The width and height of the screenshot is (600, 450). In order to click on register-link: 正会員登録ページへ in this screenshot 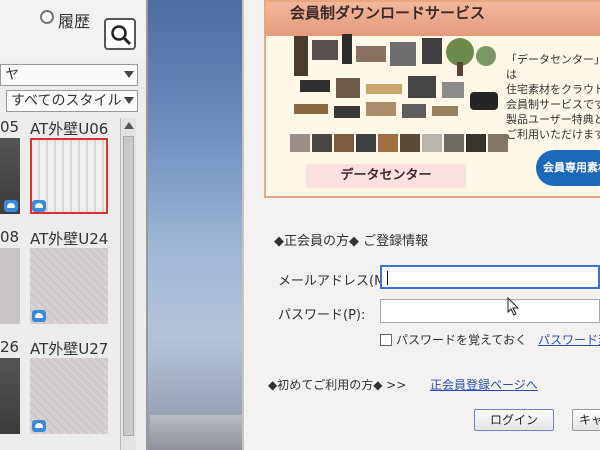, I will do `click(484, 384)`.